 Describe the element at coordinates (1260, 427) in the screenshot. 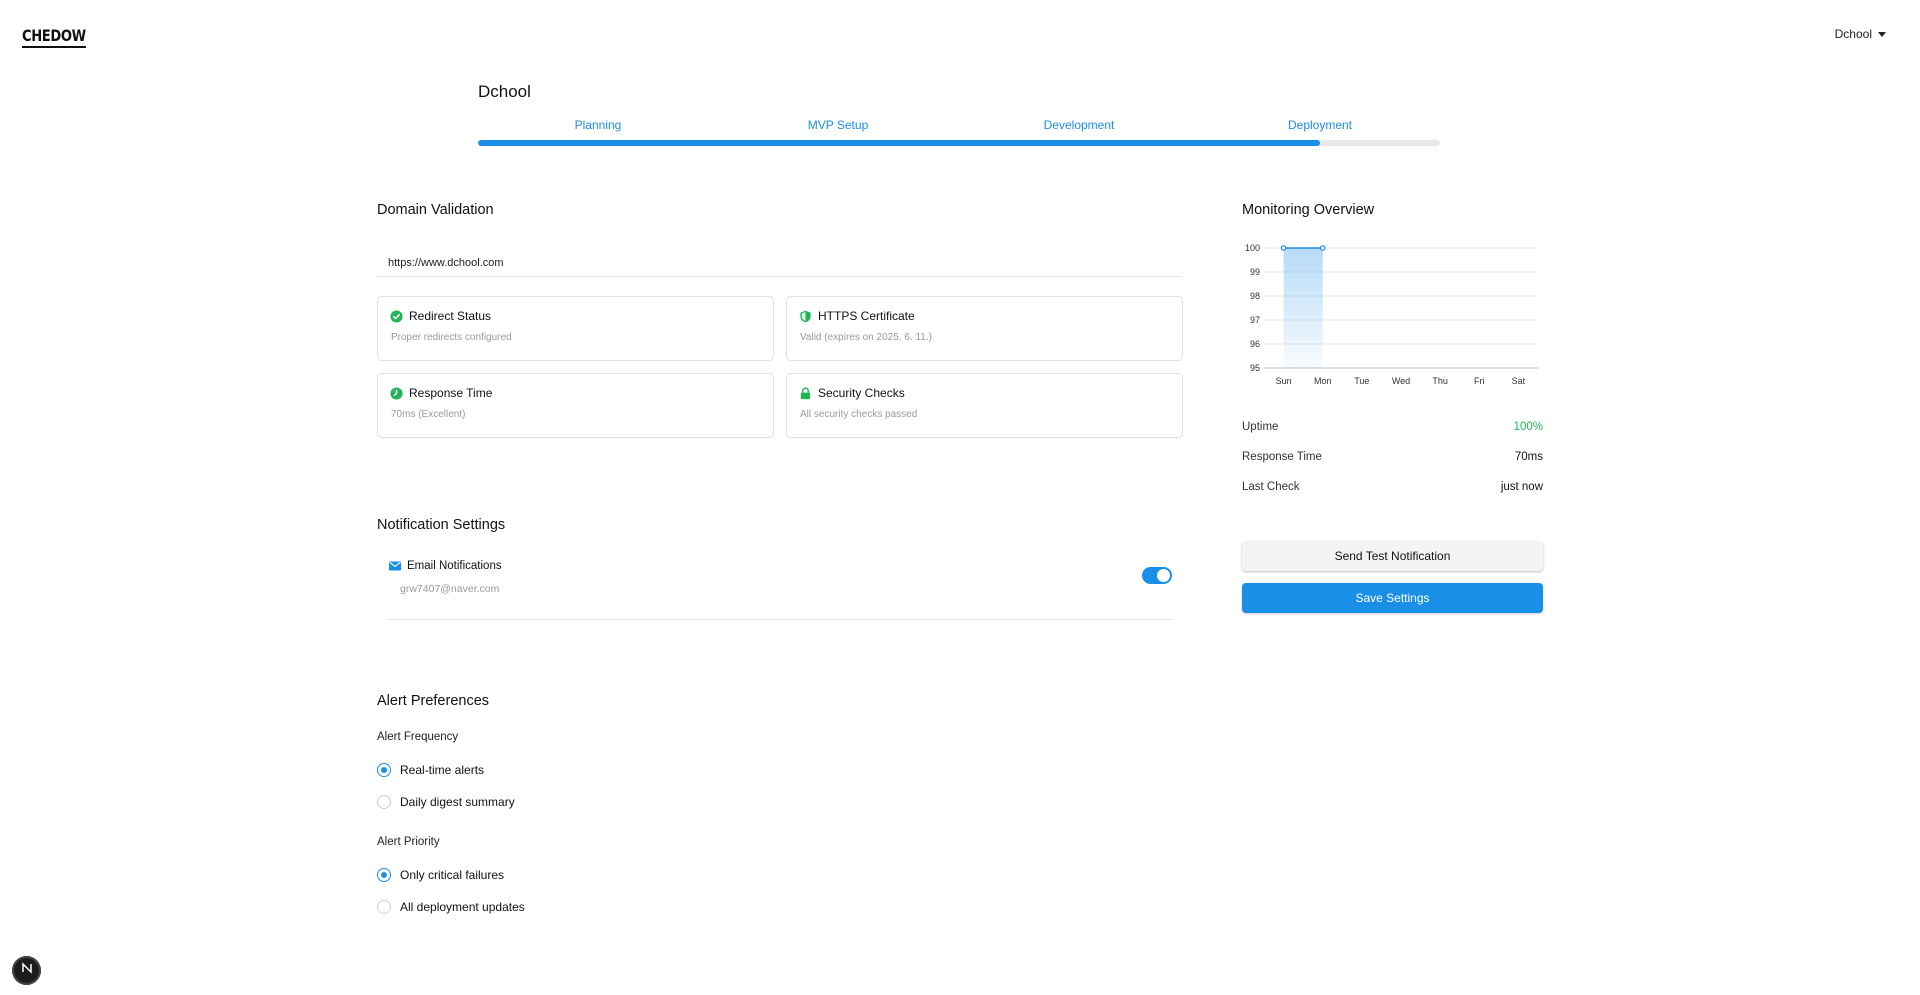

I see `metric-label: Uptime` at that location.